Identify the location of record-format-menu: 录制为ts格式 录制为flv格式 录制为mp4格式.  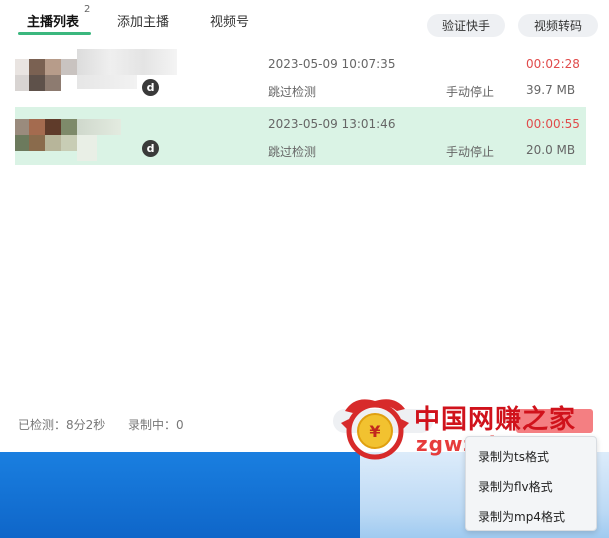
(531, 483).